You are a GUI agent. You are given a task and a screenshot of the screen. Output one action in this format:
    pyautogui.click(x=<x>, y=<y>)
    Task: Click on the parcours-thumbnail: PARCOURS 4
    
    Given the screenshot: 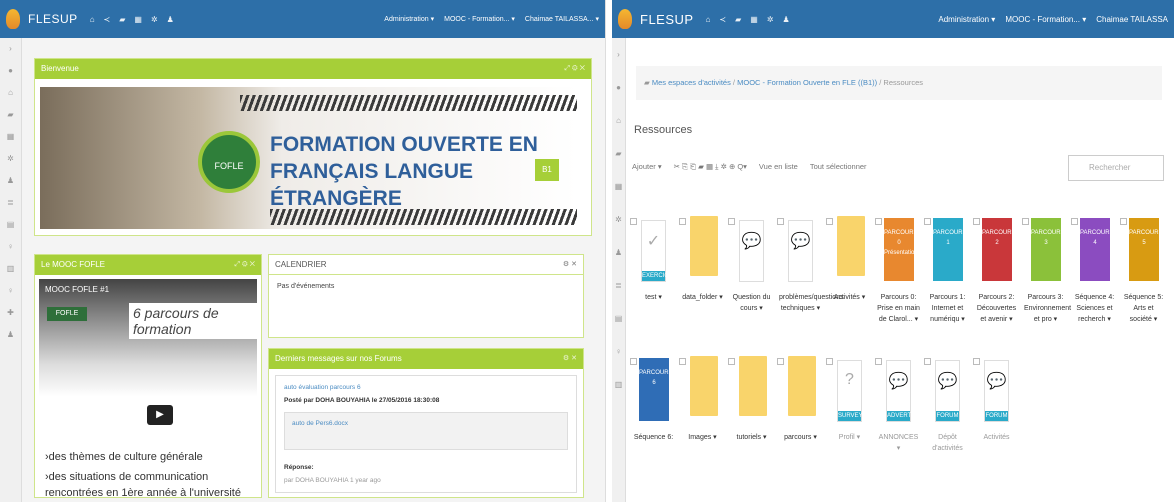 What is the action you would take?
    pyautogui.click(x=1097, y=249)
    